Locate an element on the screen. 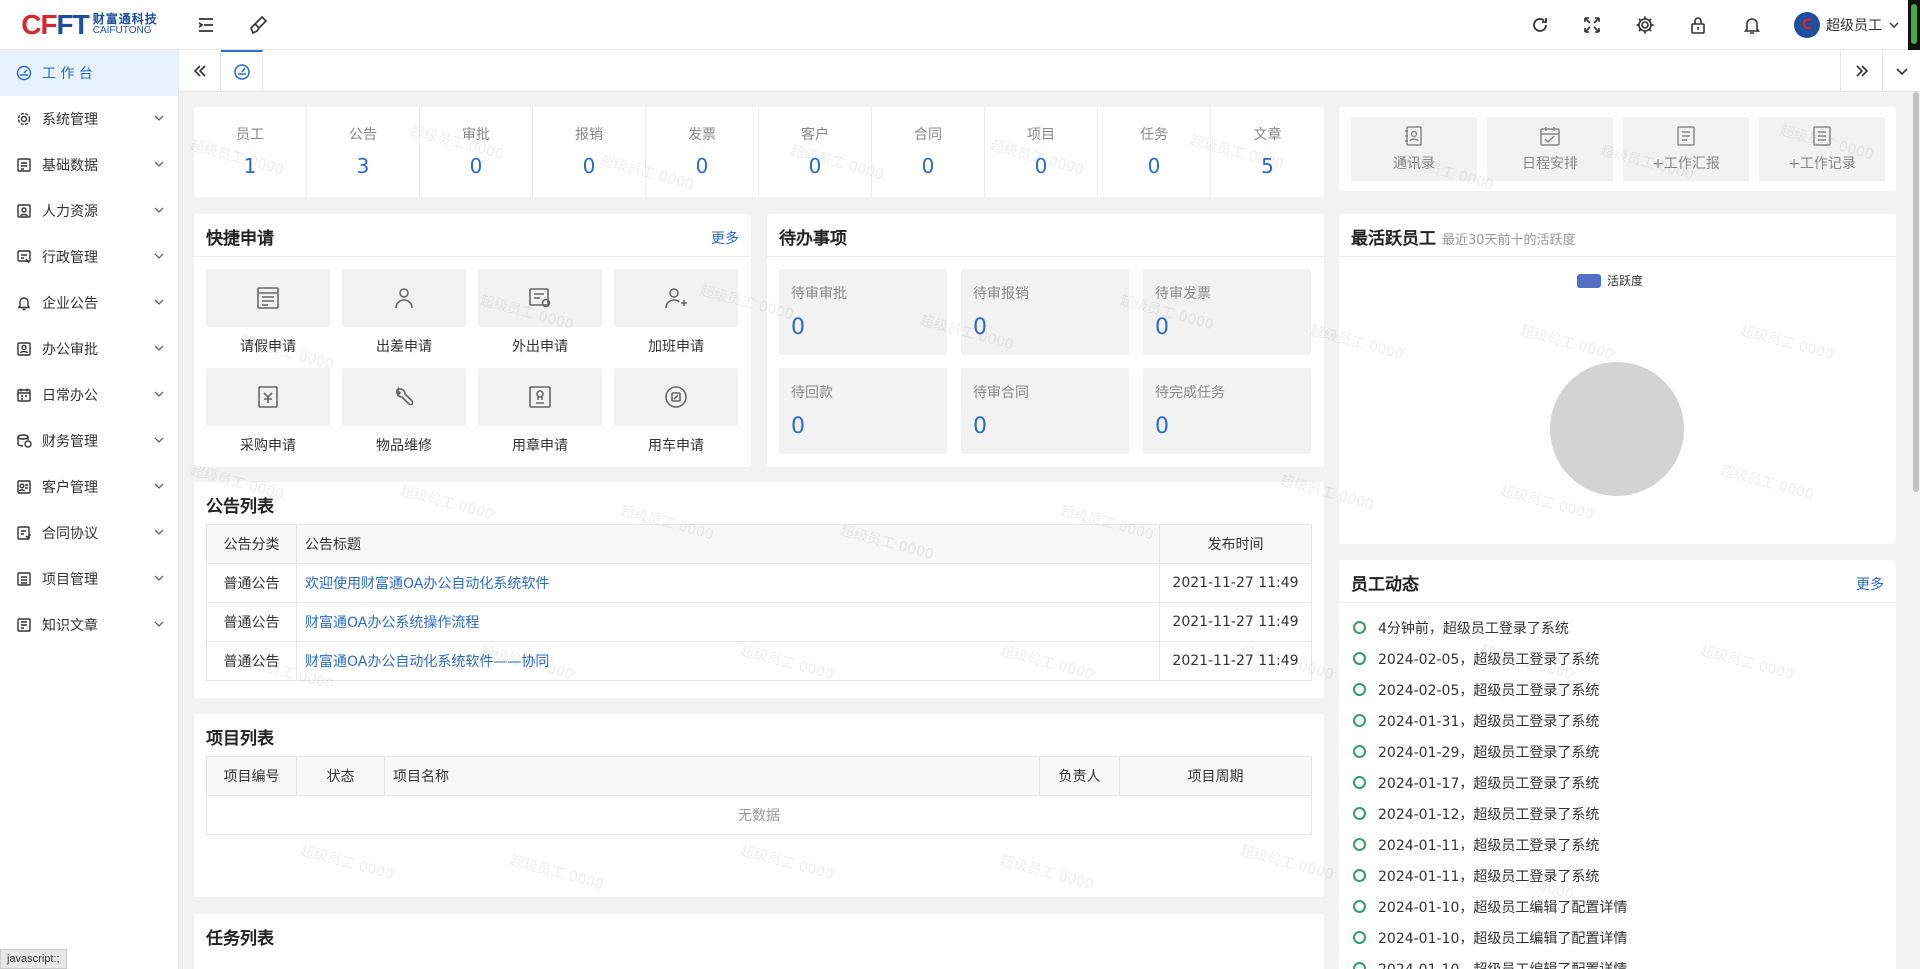 This screenshot has width=1920, height=969. menu-fold-icon is located at coordinates (205, 25).